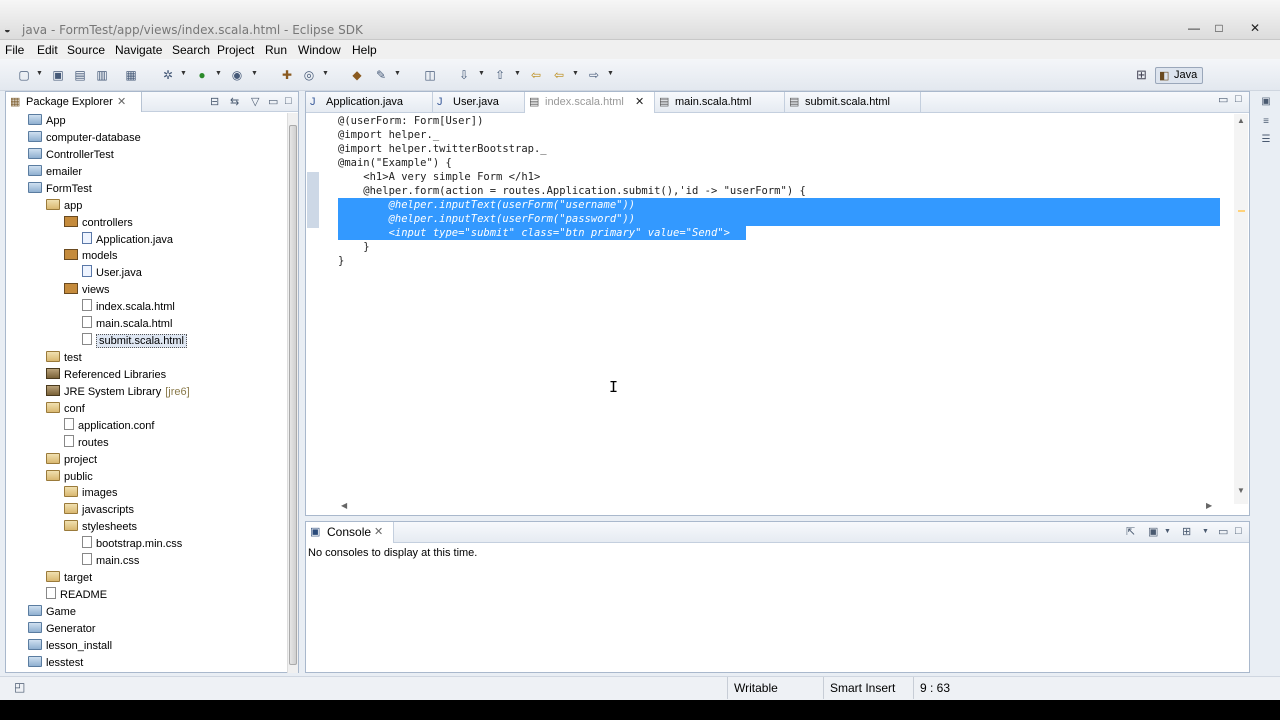 This screenshot has width=1280, height=720. What do you see at coordinates (127, 324) in the screenshot?
I see `tree-item: main.scala.html` at bounding box center [127, 324].